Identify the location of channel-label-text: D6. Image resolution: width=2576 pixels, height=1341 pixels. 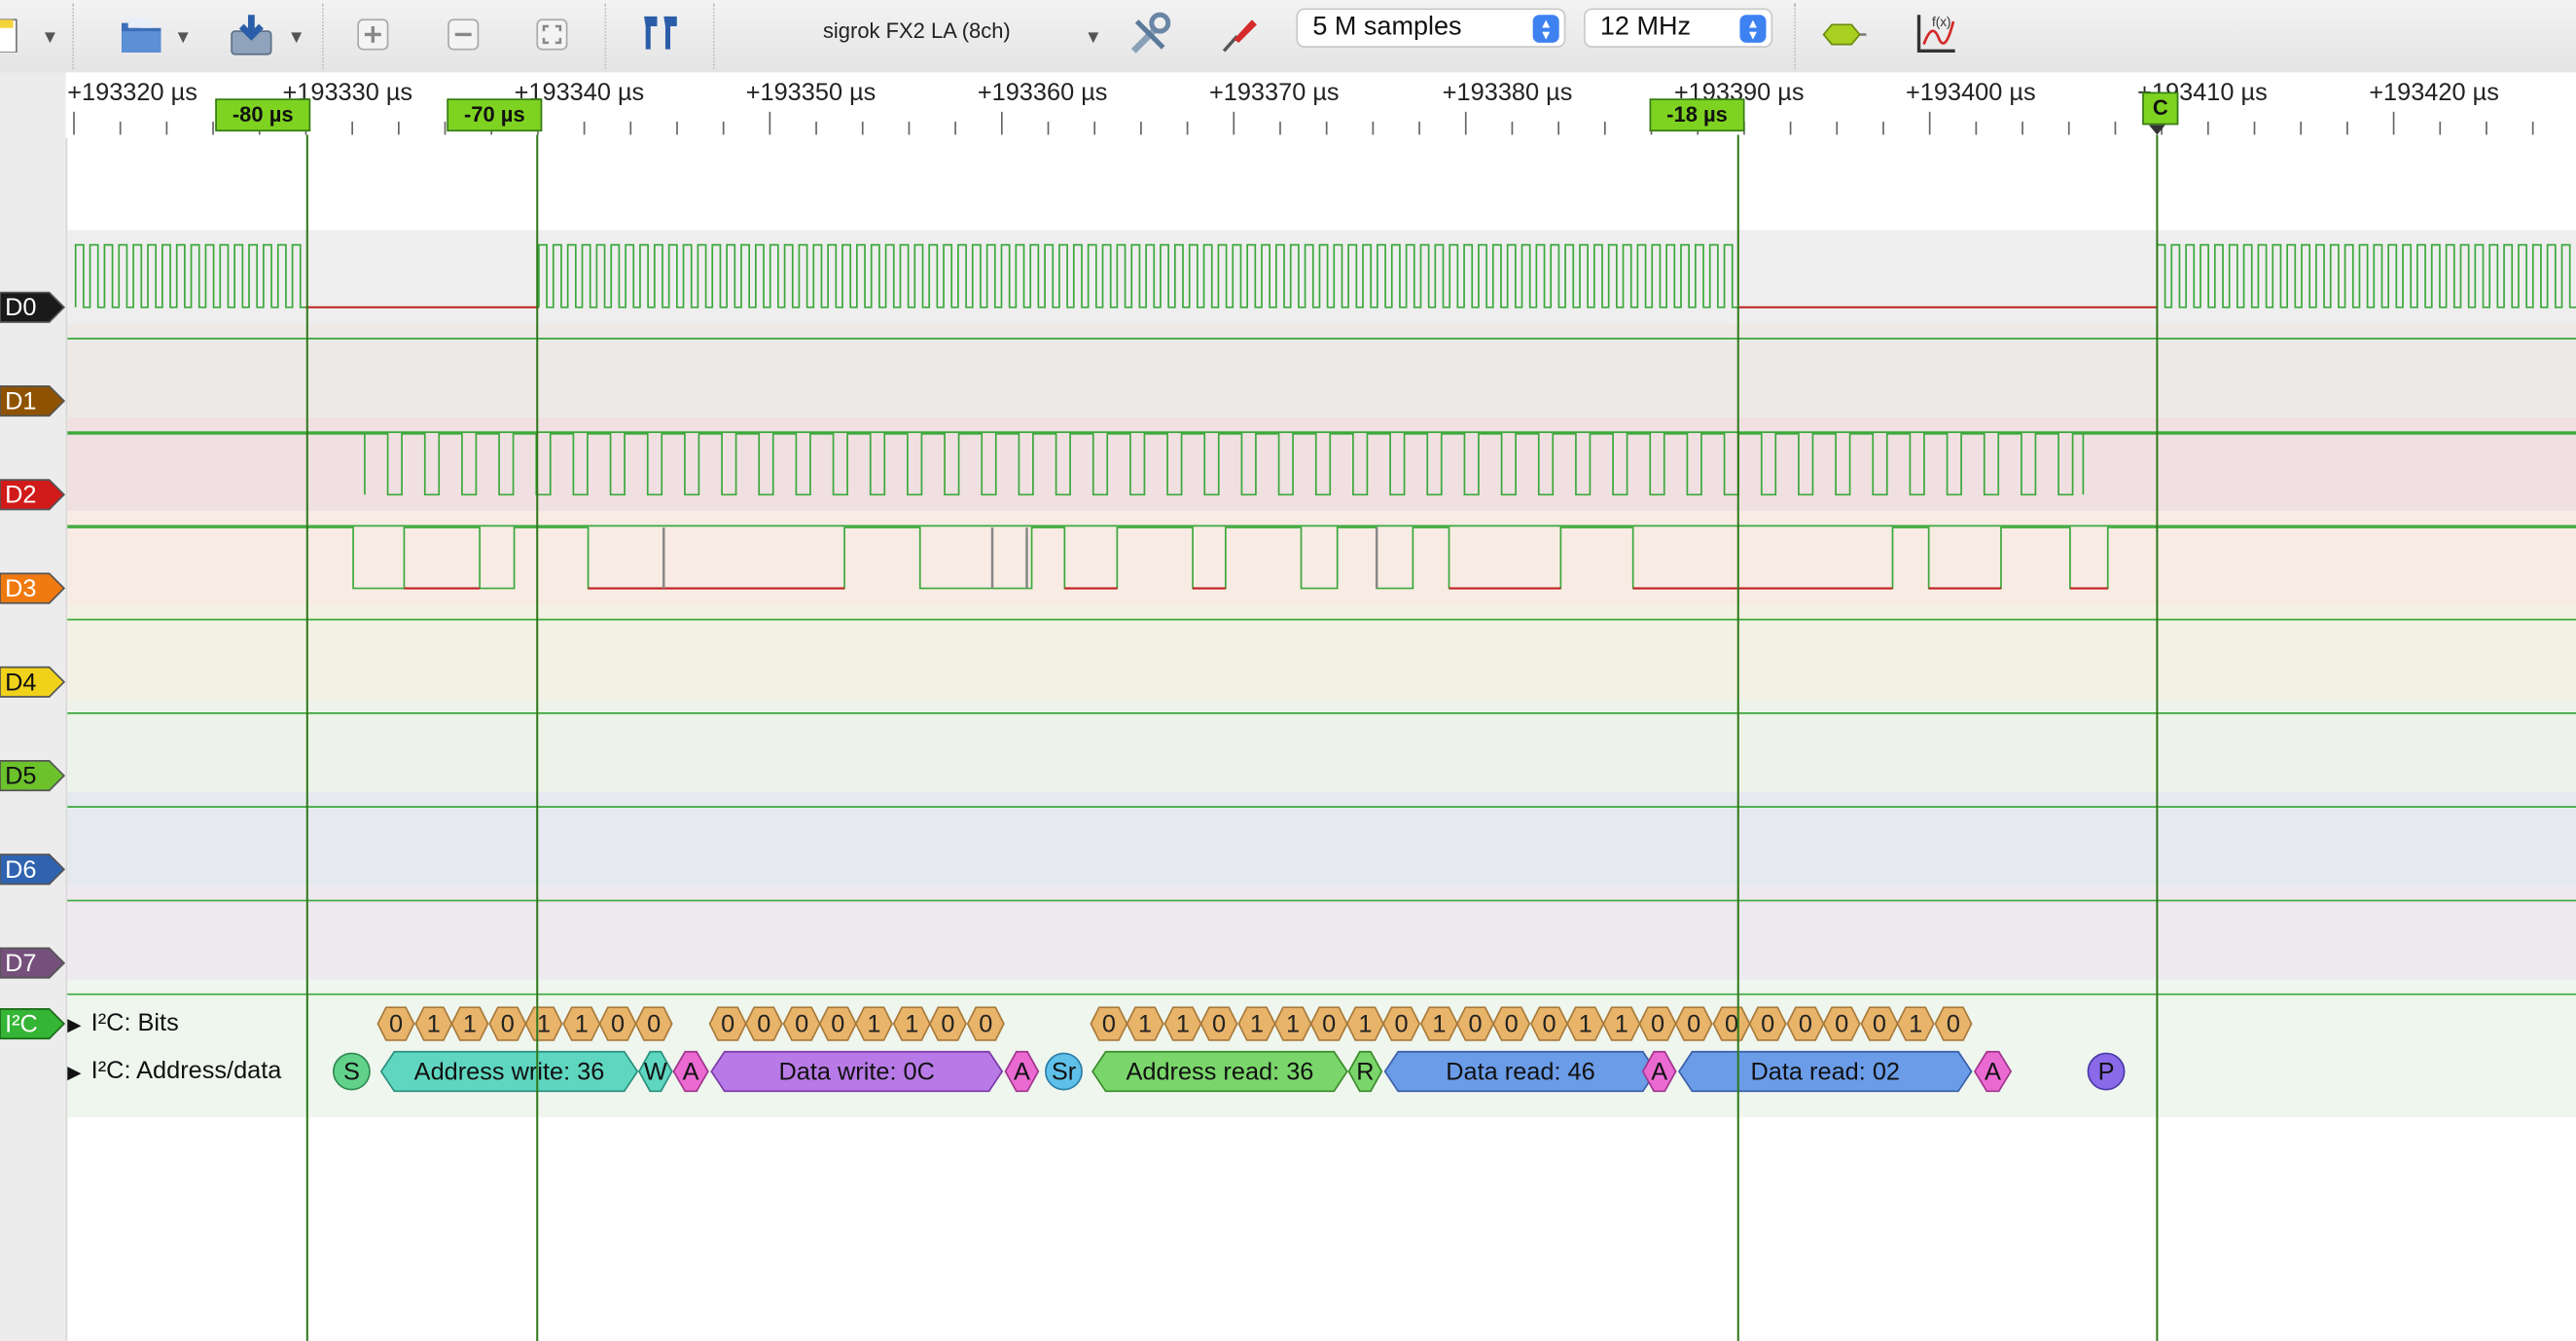
(21, 869).